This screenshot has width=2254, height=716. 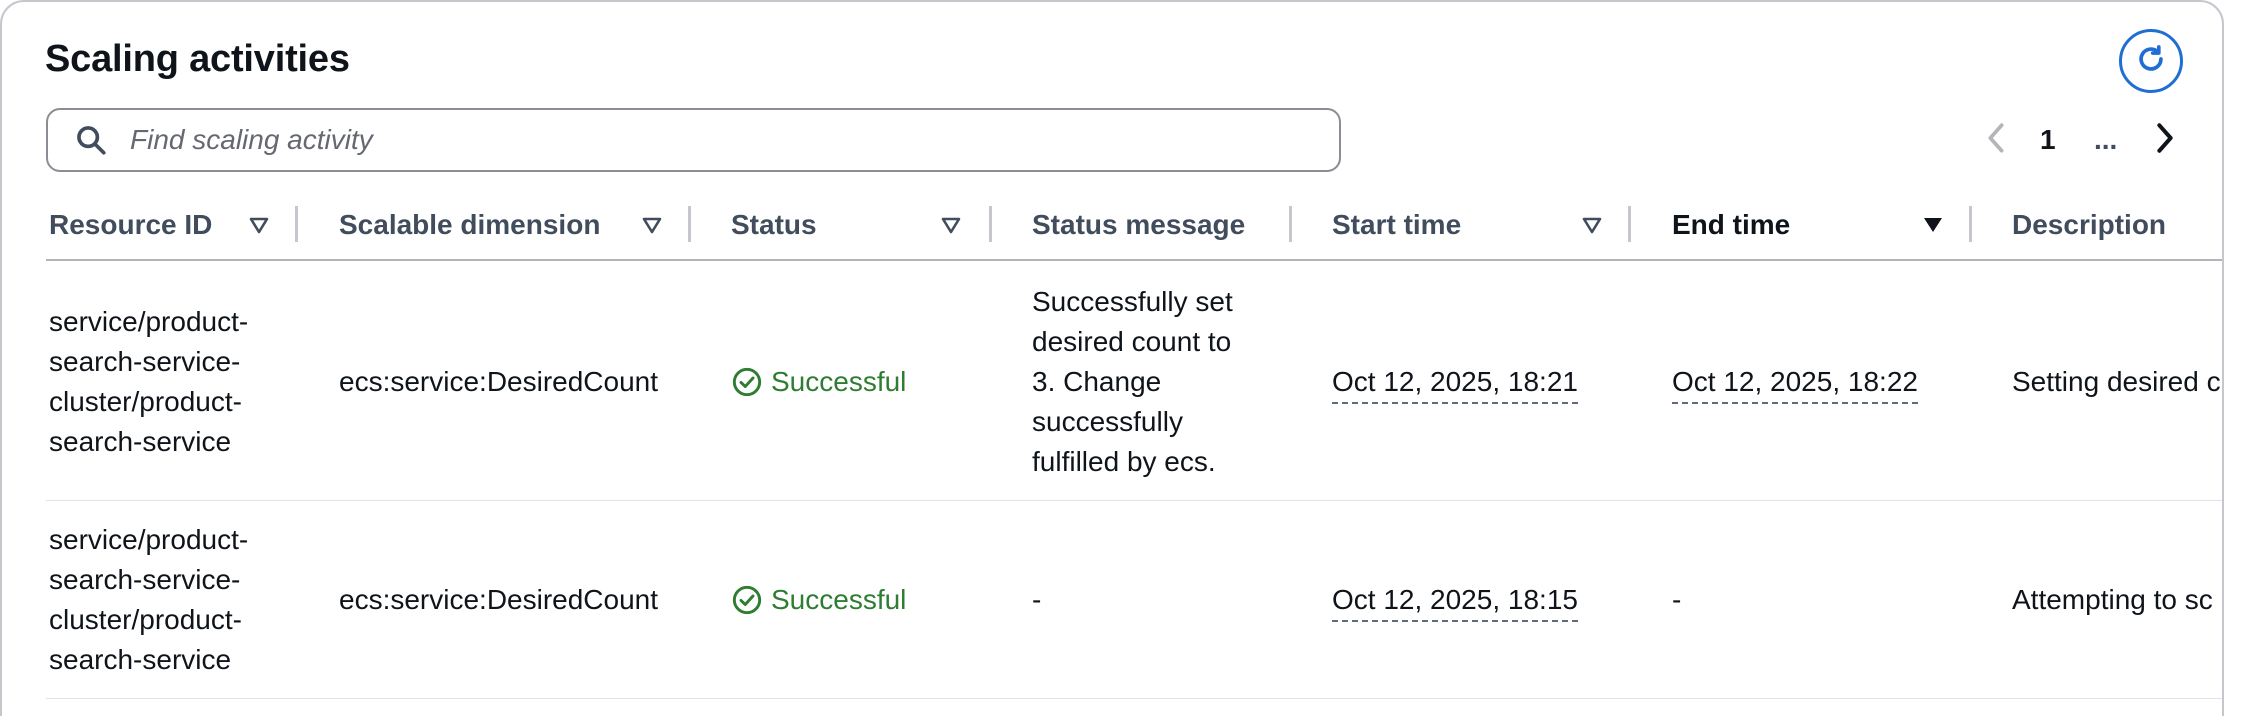 What do you see at coordinates (130, 225) in the screenshot?
I see `column-header-resource-id: Resource ID` at bounding box center [130, 225].